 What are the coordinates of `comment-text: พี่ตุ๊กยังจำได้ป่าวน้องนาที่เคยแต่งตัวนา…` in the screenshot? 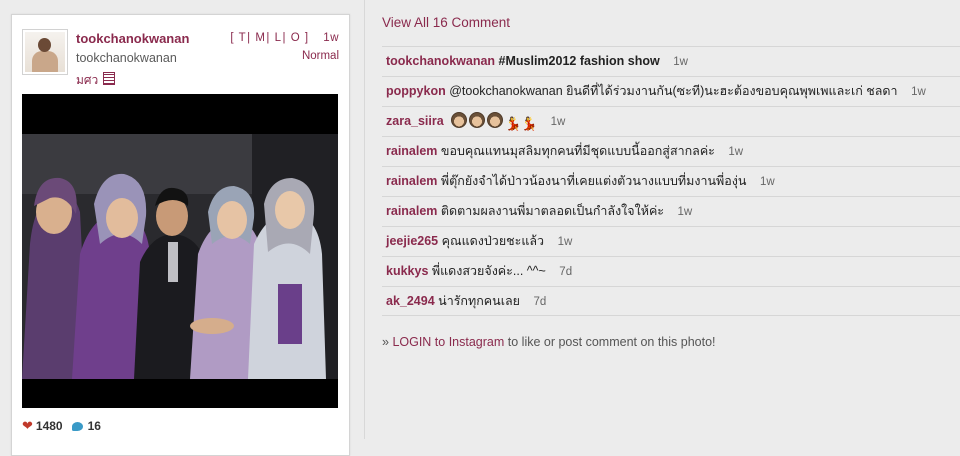 It's located at (593, 181).